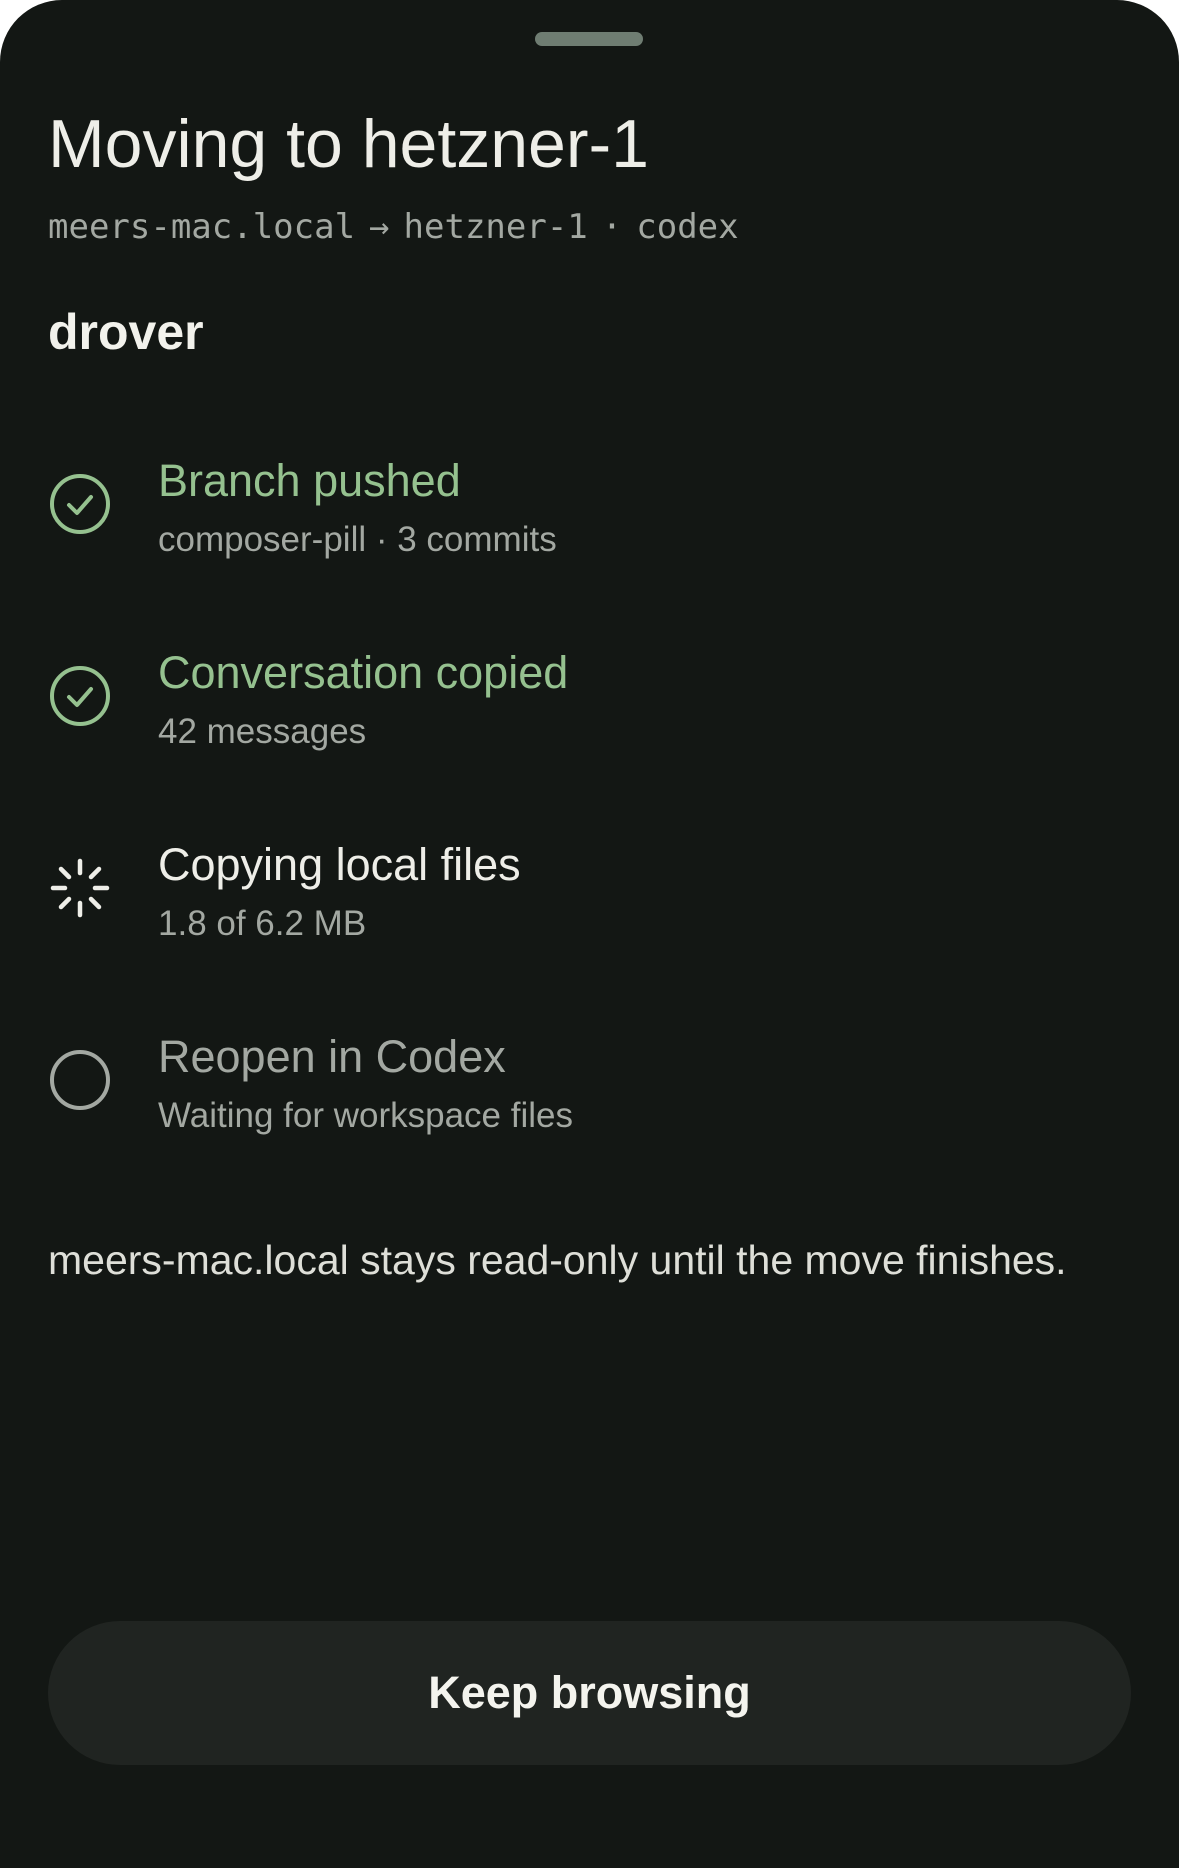 The image size is (1179, 1868). I want to click on source-host: meers-mac.local, so click(202, 227).